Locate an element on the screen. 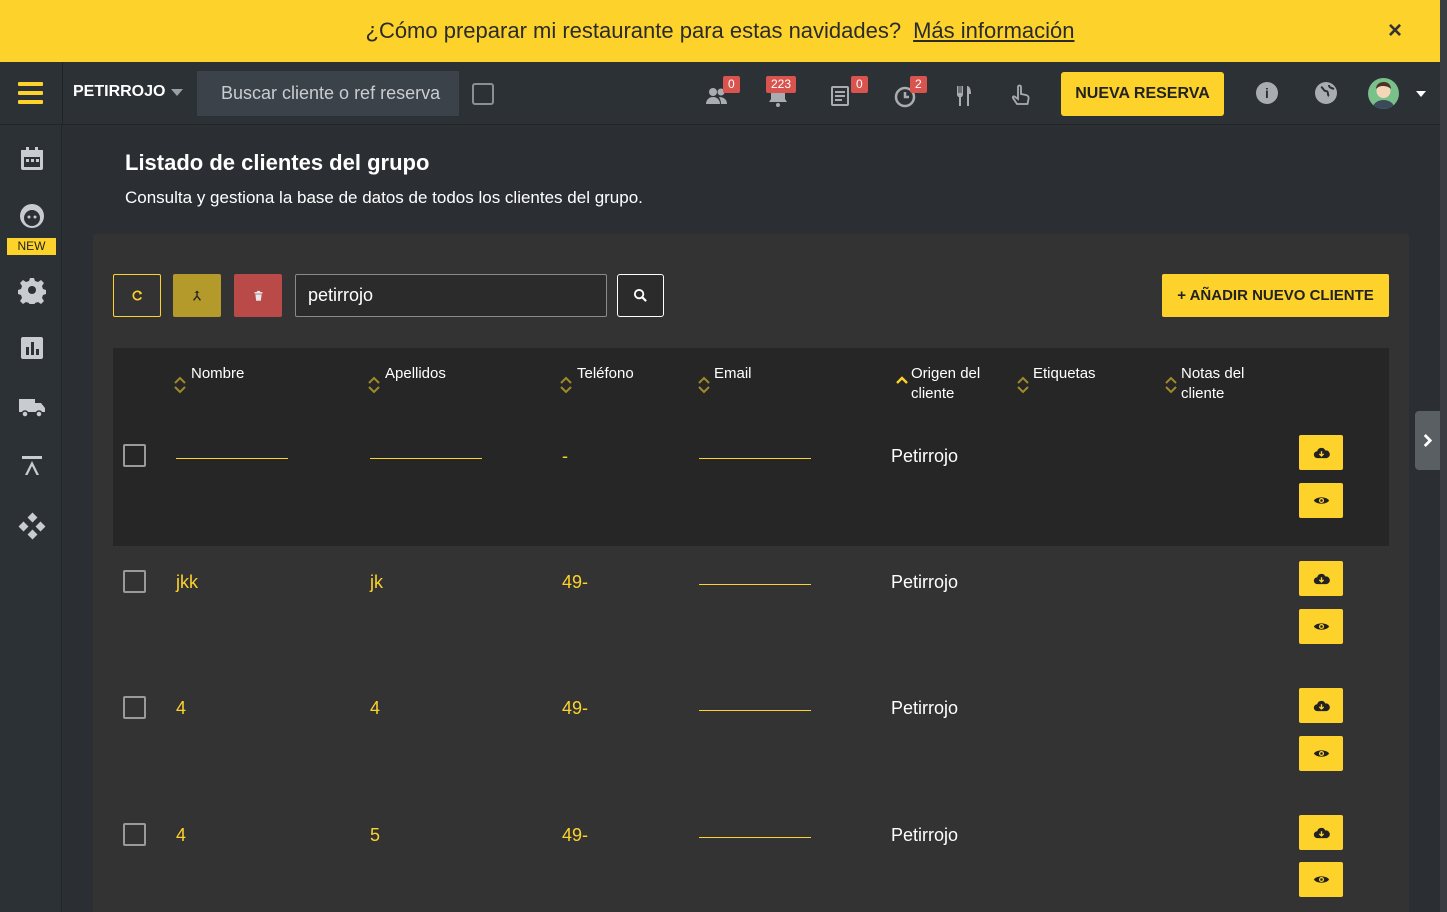  user-avatar is located at coordinates (1383, 93).